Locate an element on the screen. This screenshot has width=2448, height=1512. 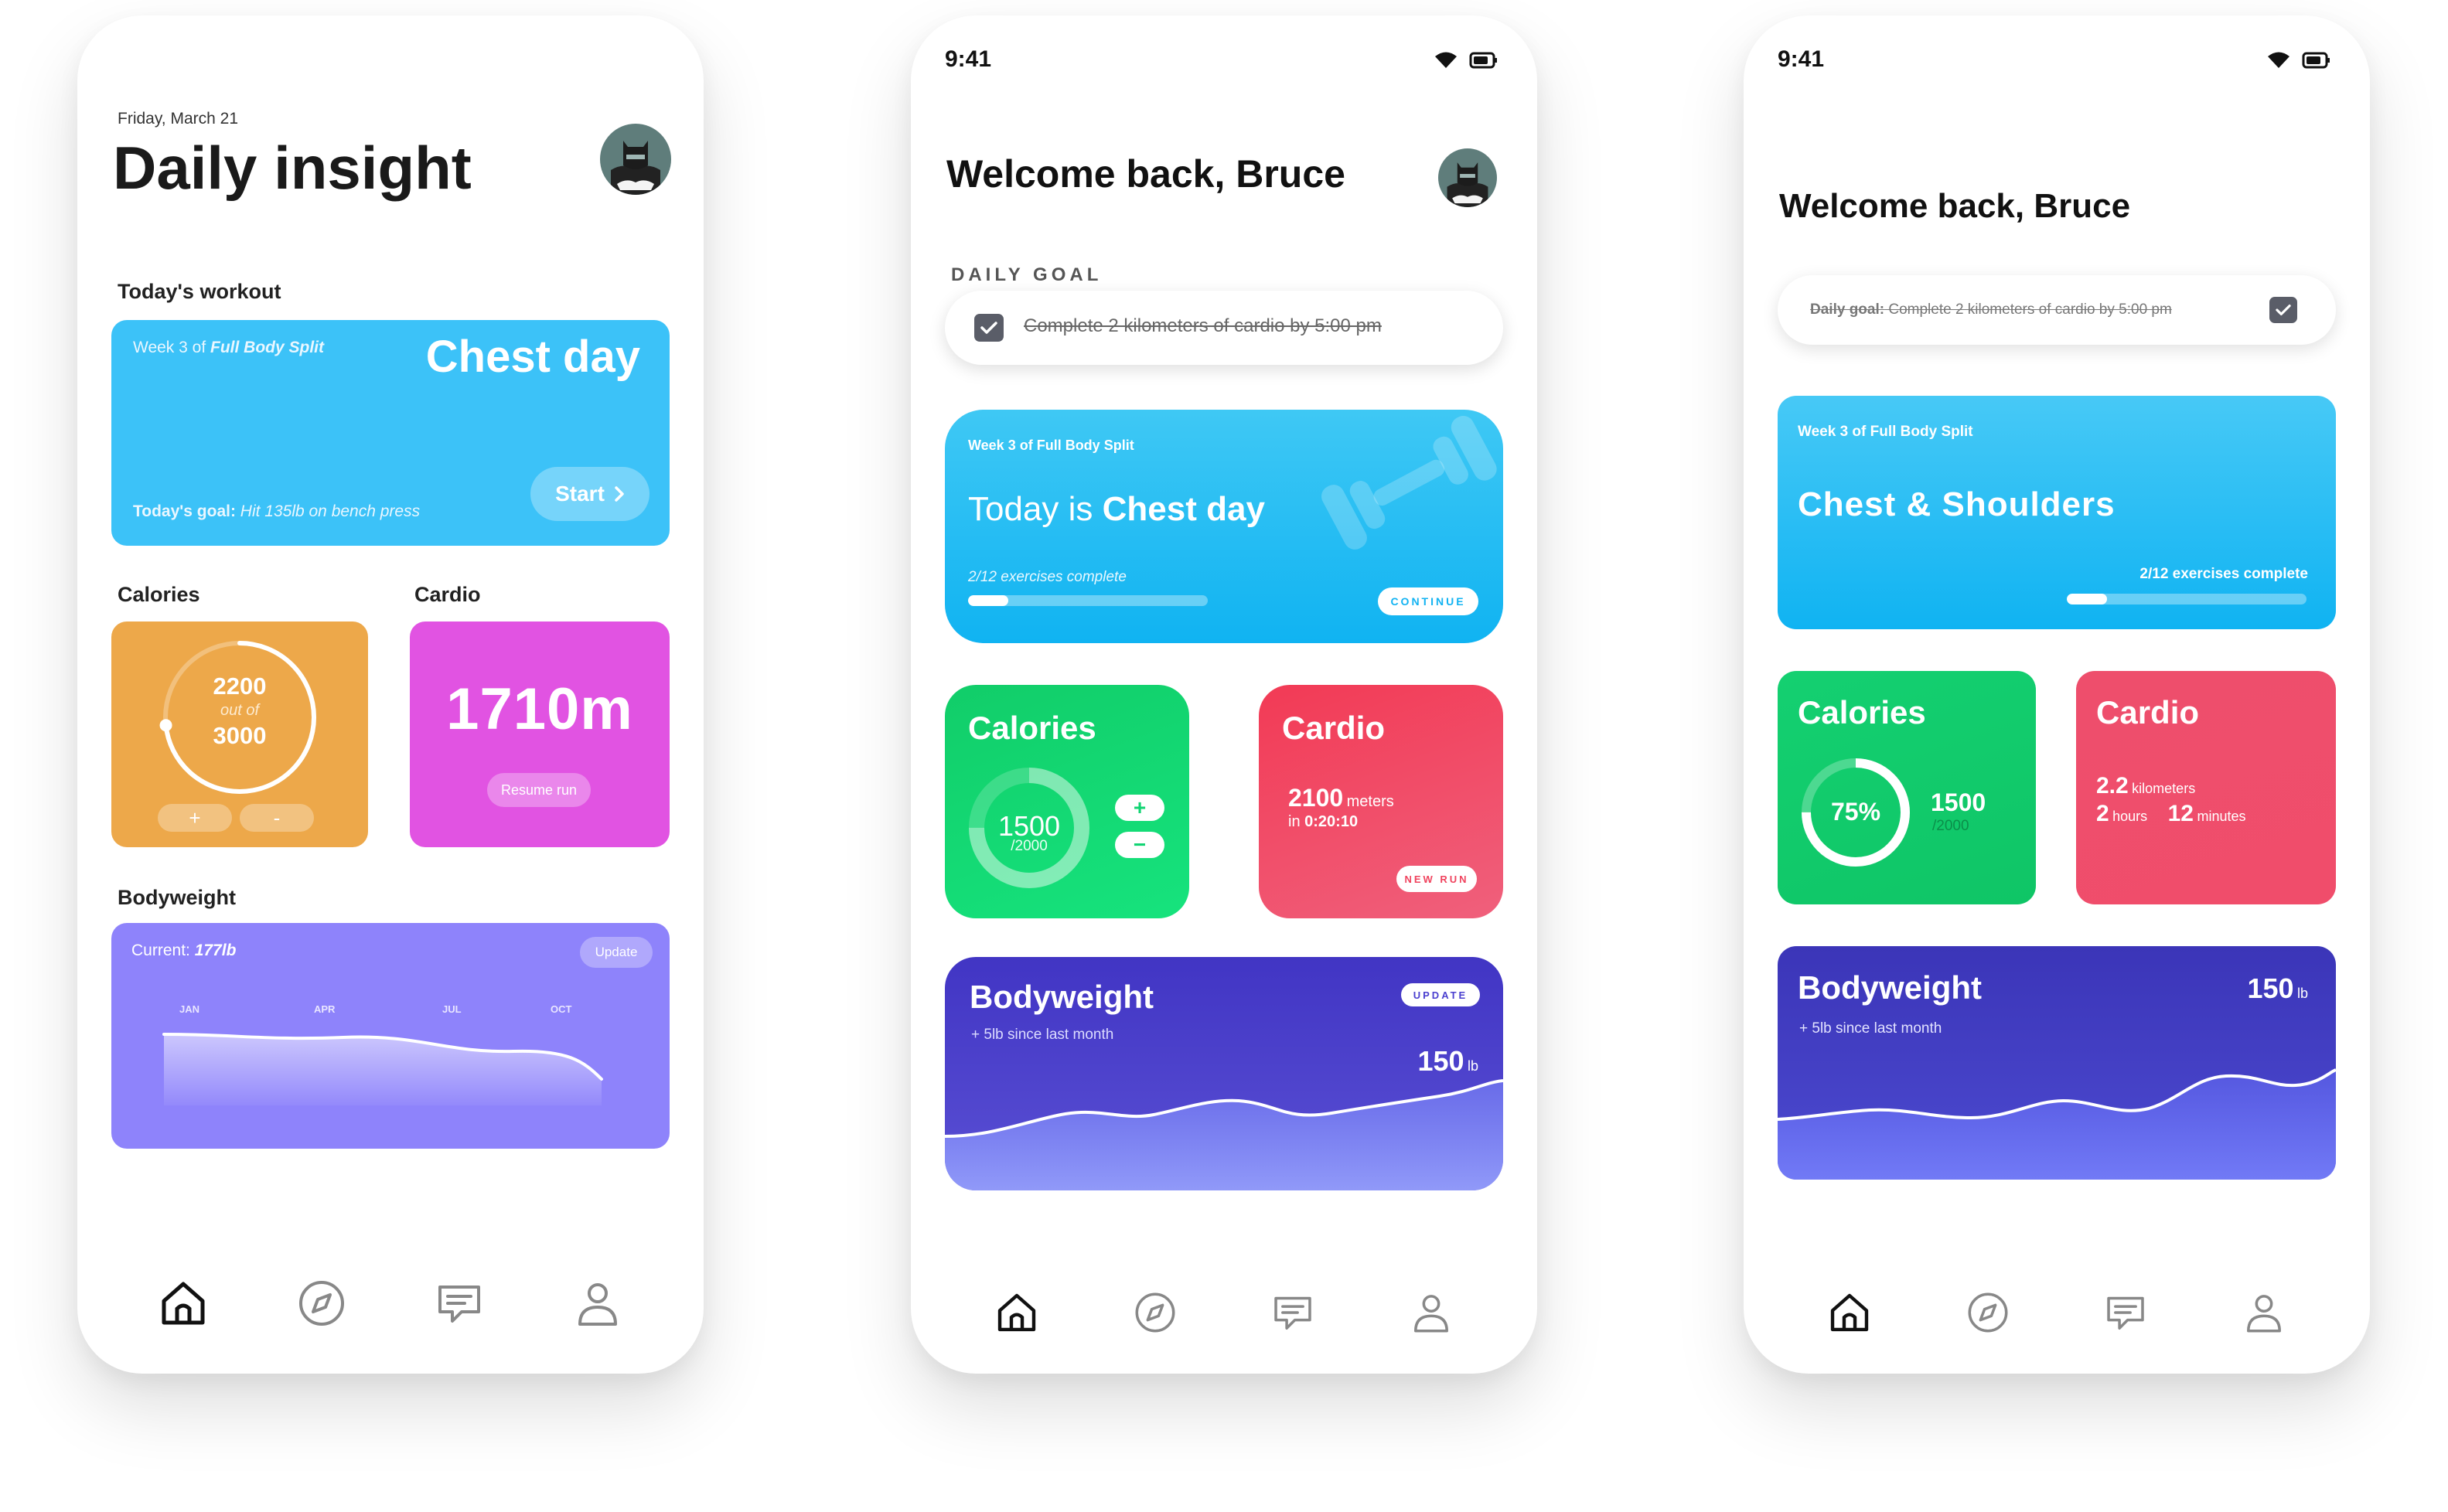
calories-card: Calories 1500 /2000 + − is located at coordinates (1067, 801).